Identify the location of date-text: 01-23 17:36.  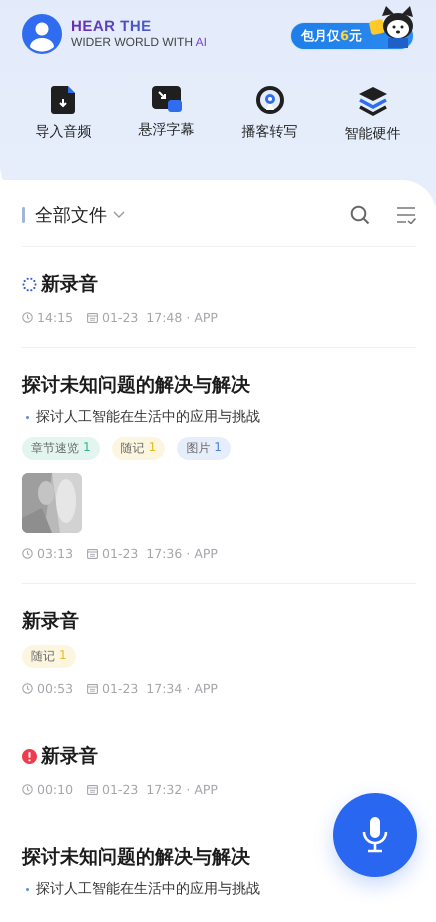
(142, 553).